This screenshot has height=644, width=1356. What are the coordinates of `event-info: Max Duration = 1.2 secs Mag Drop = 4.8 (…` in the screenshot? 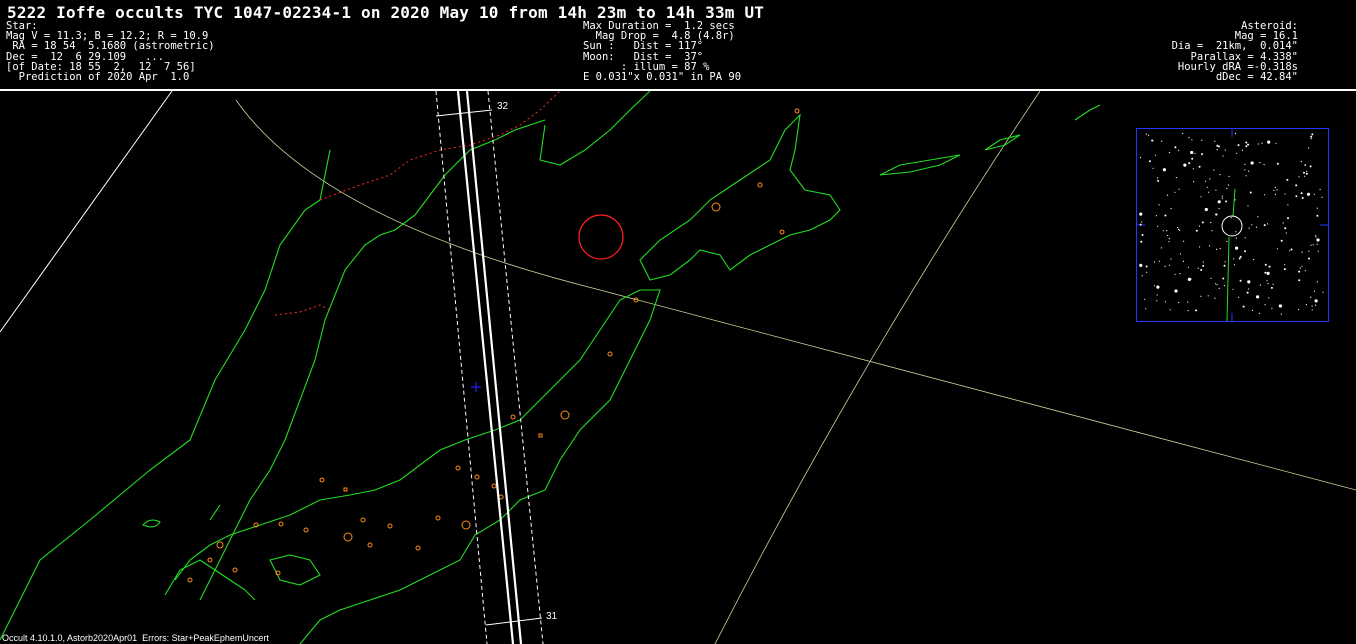 It's located at (662, 52).